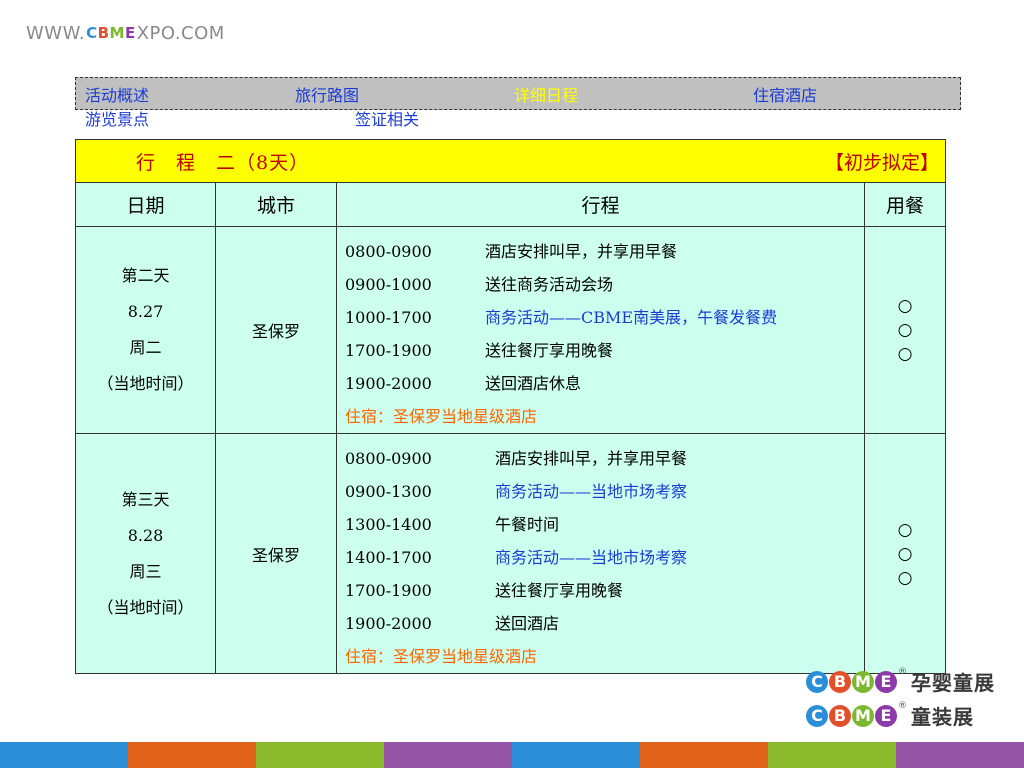 This screenshot has width=1024, height=768. What do you see at coordinates (223, 162) in the screenshot?
I see `schedule-title: 行 程 二（8天）` at bounding box center [223, 162].